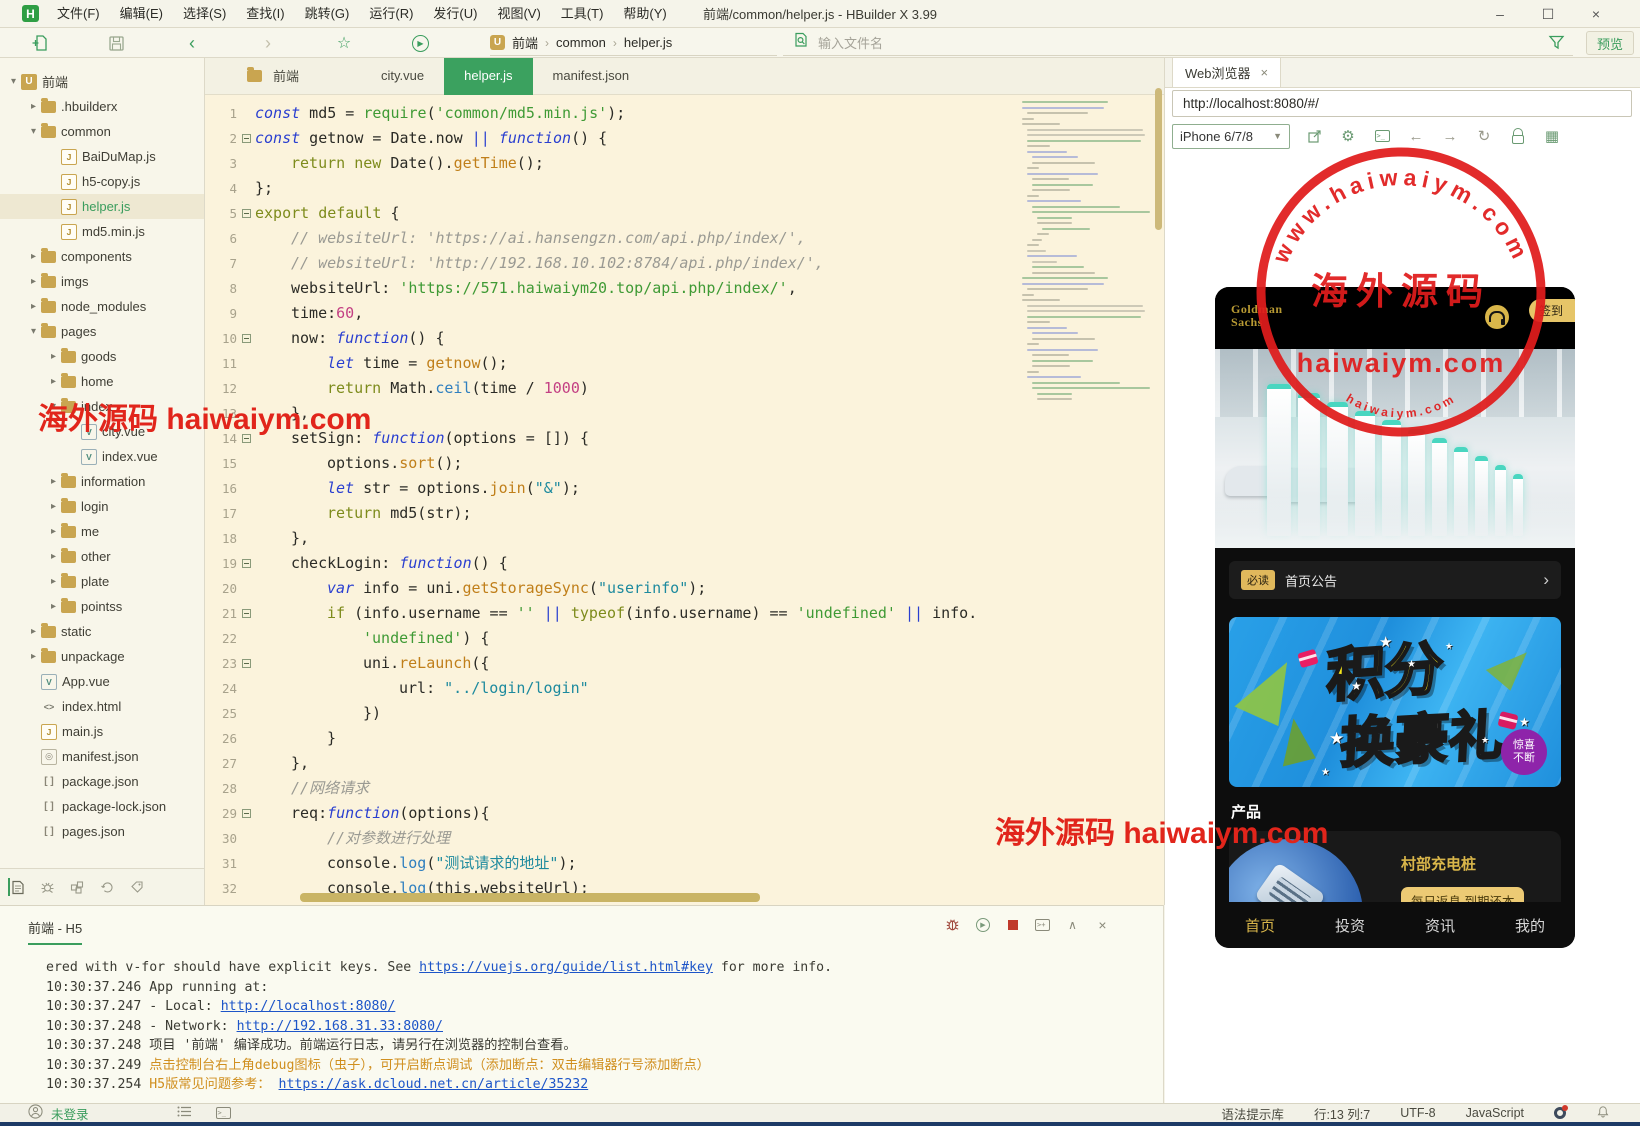 The height and width of the screenshot is (1126, 1640). I want to click on menu-item: 跳转(G), so click(327, 14).